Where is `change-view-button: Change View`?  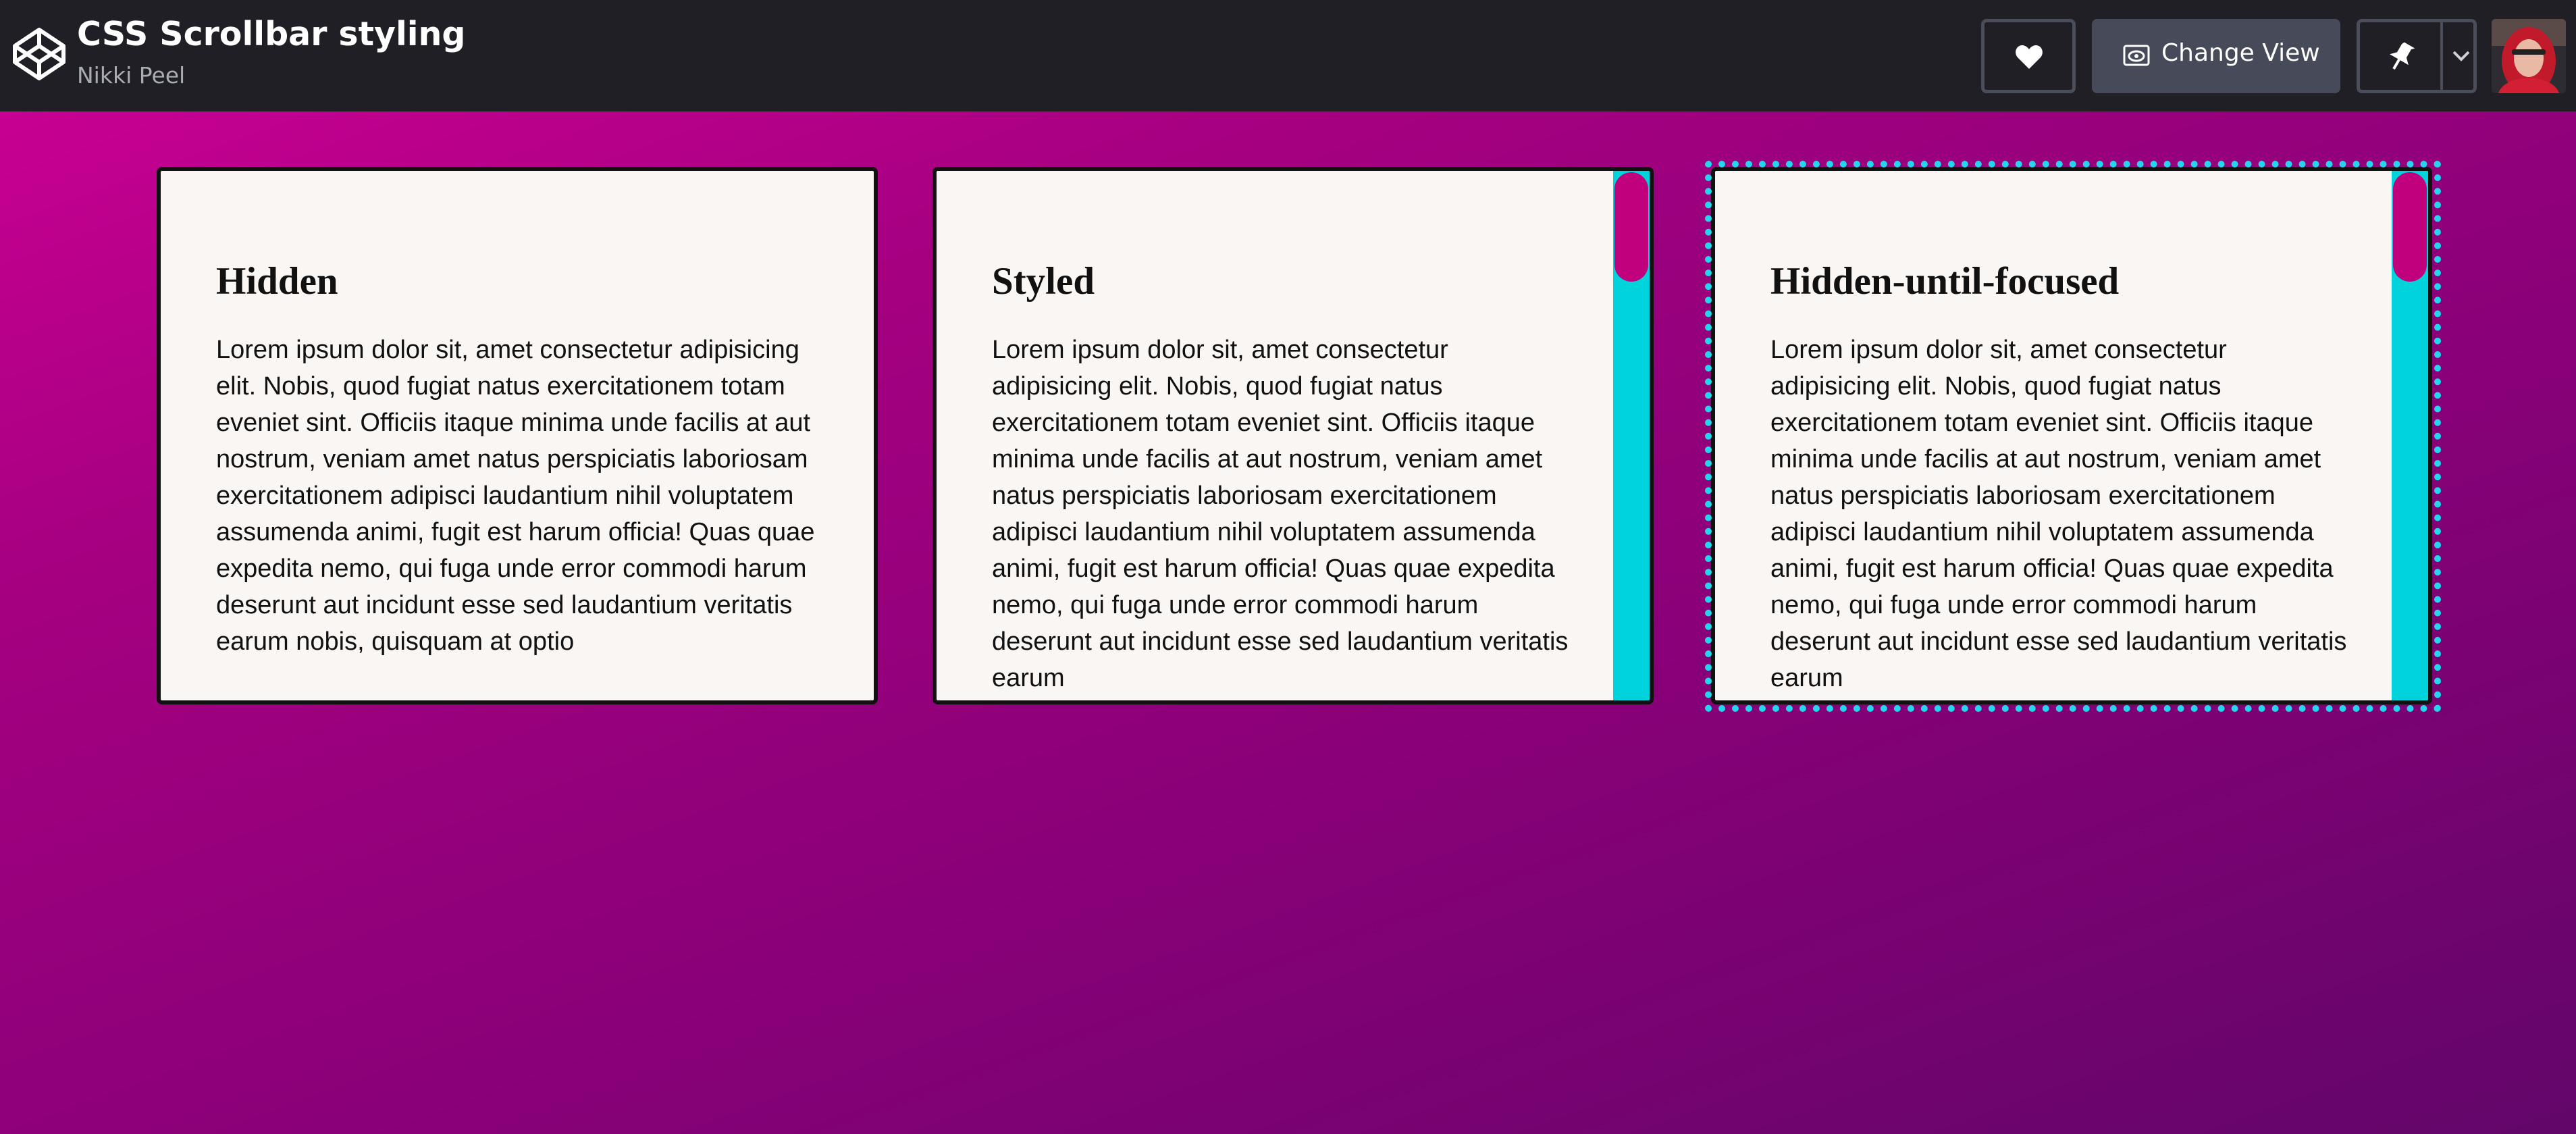
change-view-button: Change View is located at coordinates (2216, 56).